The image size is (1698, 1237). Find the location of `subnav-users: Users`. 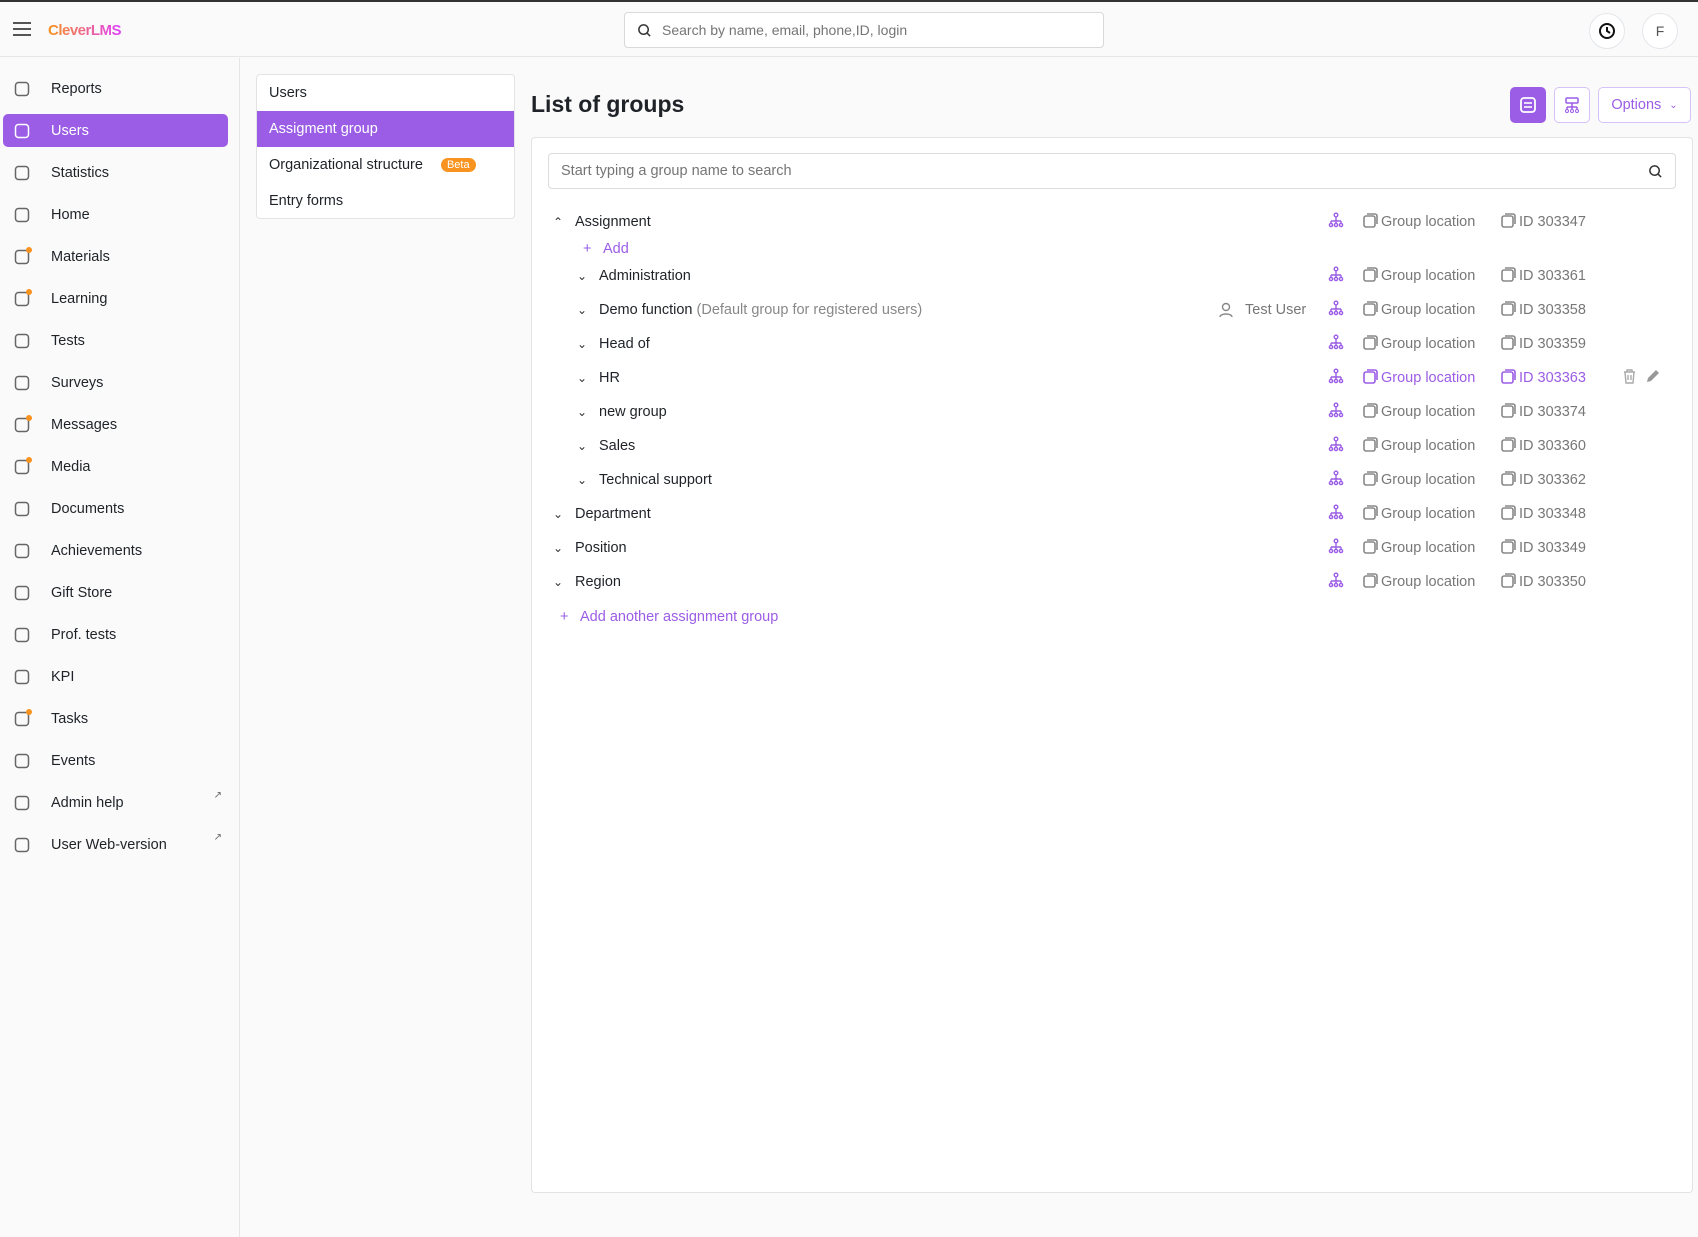

subnav-users: Users is located at coordinates (385, 93).